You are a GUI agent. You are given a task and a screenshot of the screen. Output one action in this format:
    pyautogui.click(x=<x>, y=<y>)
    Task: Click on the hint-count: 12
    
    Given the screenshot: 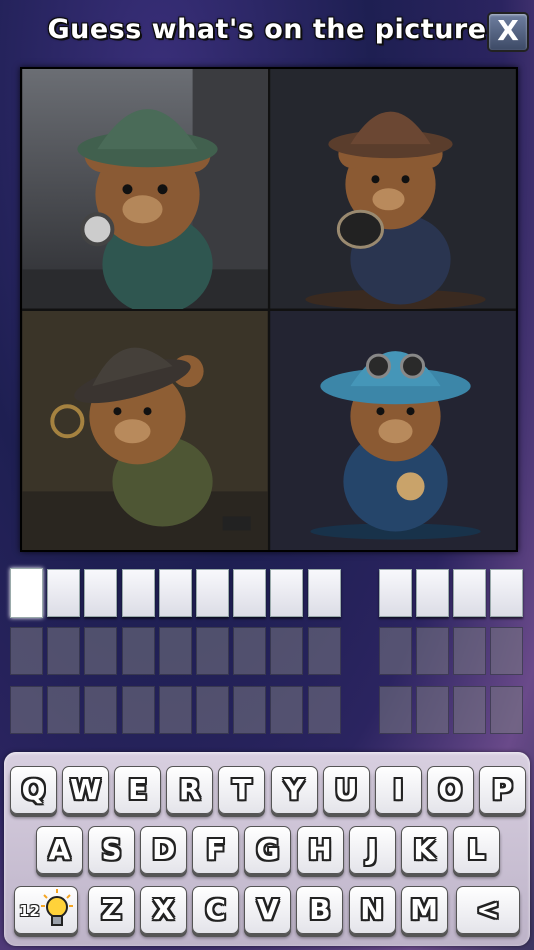 What is the action you would take?
    pyautogui.click(x=29, y=911)
    